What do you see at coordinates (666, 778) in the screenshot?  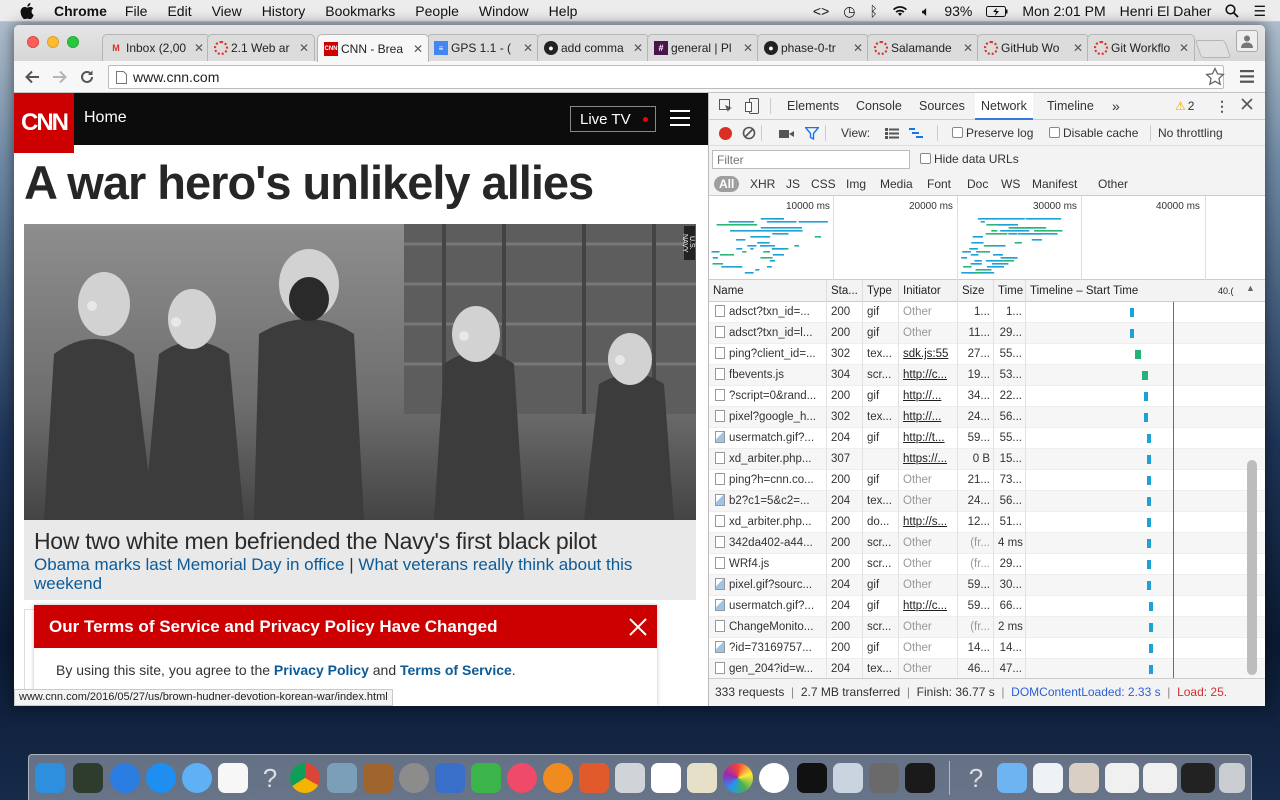 I see `cisco-icon` at bounding box center [666, 778].